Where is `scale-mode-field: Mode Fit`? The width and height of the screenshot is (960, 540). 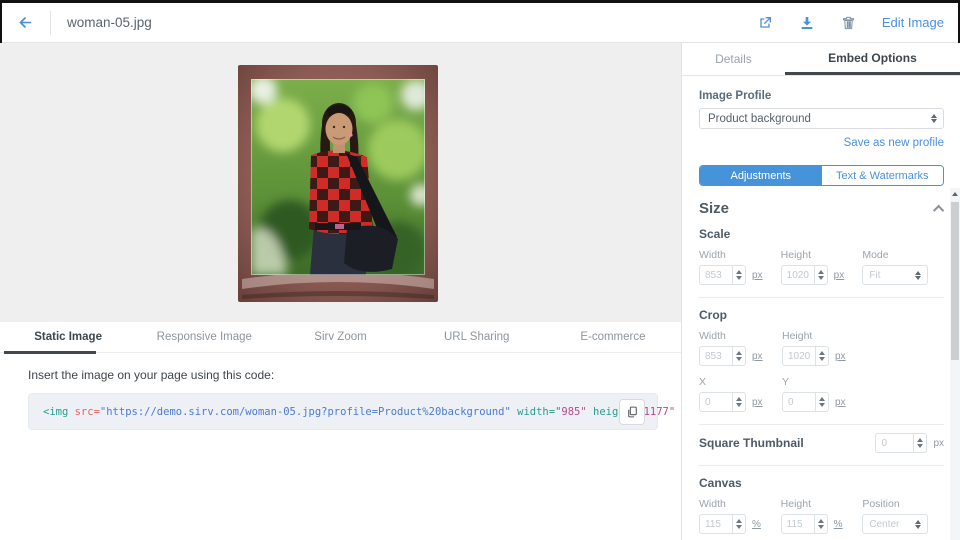 scale-mode-field: Mode Fit is located at coordinates (903, 267).